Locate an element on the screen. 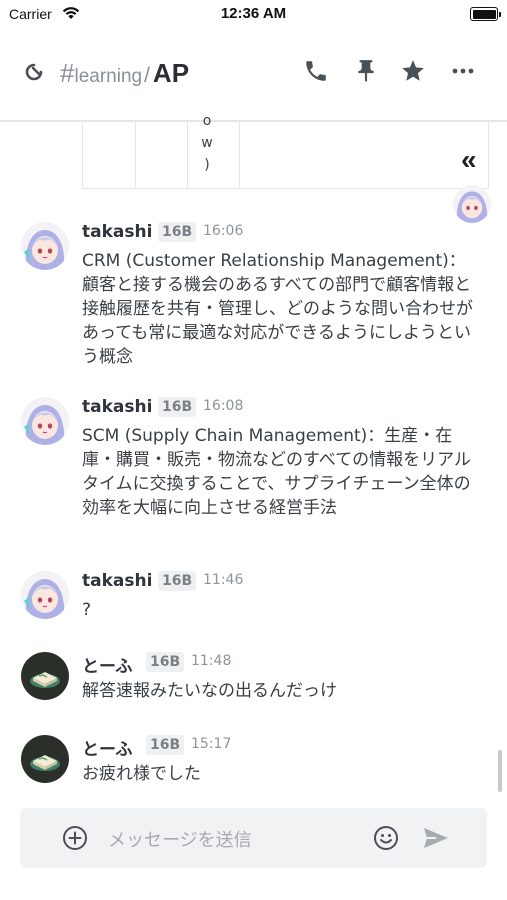 The height and width of the screenshot is (900, 507). message-text: ? is located at coordinates (87, 610).